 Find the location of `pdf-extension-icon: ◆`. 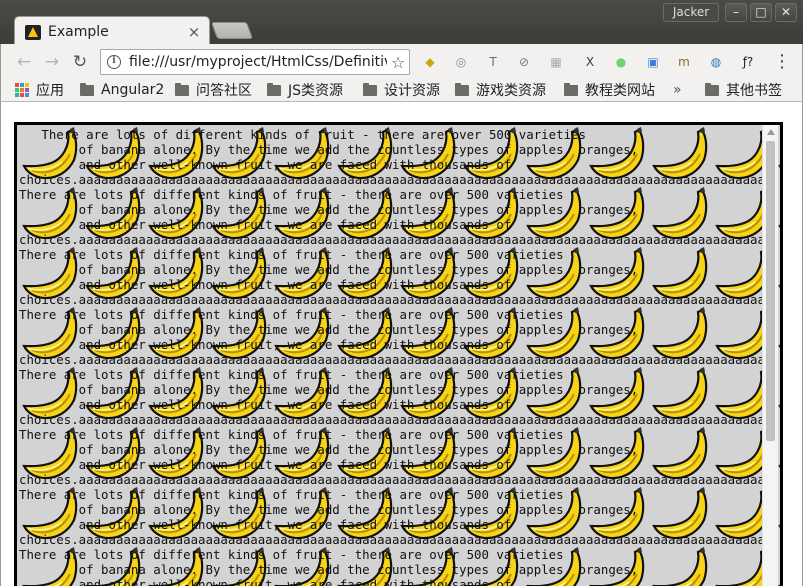

pdf-extension-icon: ◆ is located at coordinates (430, 62).